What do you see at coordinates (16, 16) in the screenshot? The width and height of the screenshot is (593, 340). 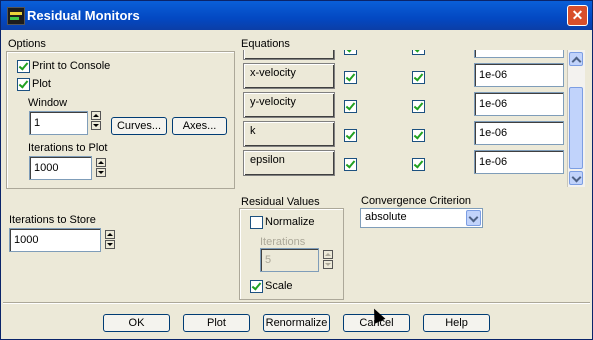 I see `fluent-icon` at bounding box center [16, 16].